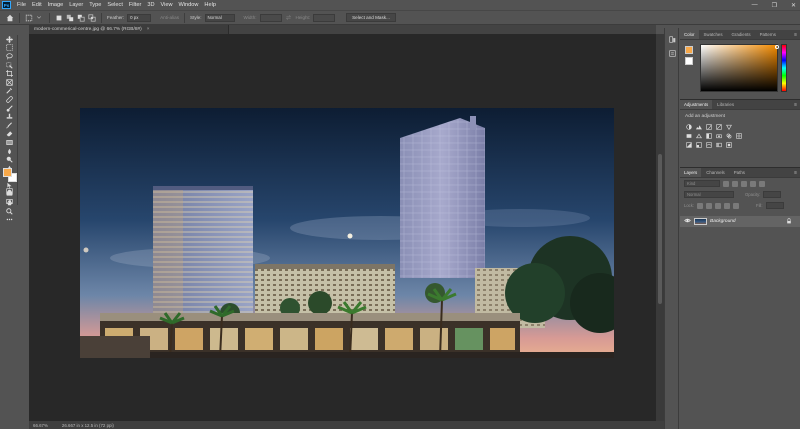 This screenshot has width=800, height=429. Describe the element at coordinates (715, 172) in the screenshot. I see `tab-channels: Channels` at that location.